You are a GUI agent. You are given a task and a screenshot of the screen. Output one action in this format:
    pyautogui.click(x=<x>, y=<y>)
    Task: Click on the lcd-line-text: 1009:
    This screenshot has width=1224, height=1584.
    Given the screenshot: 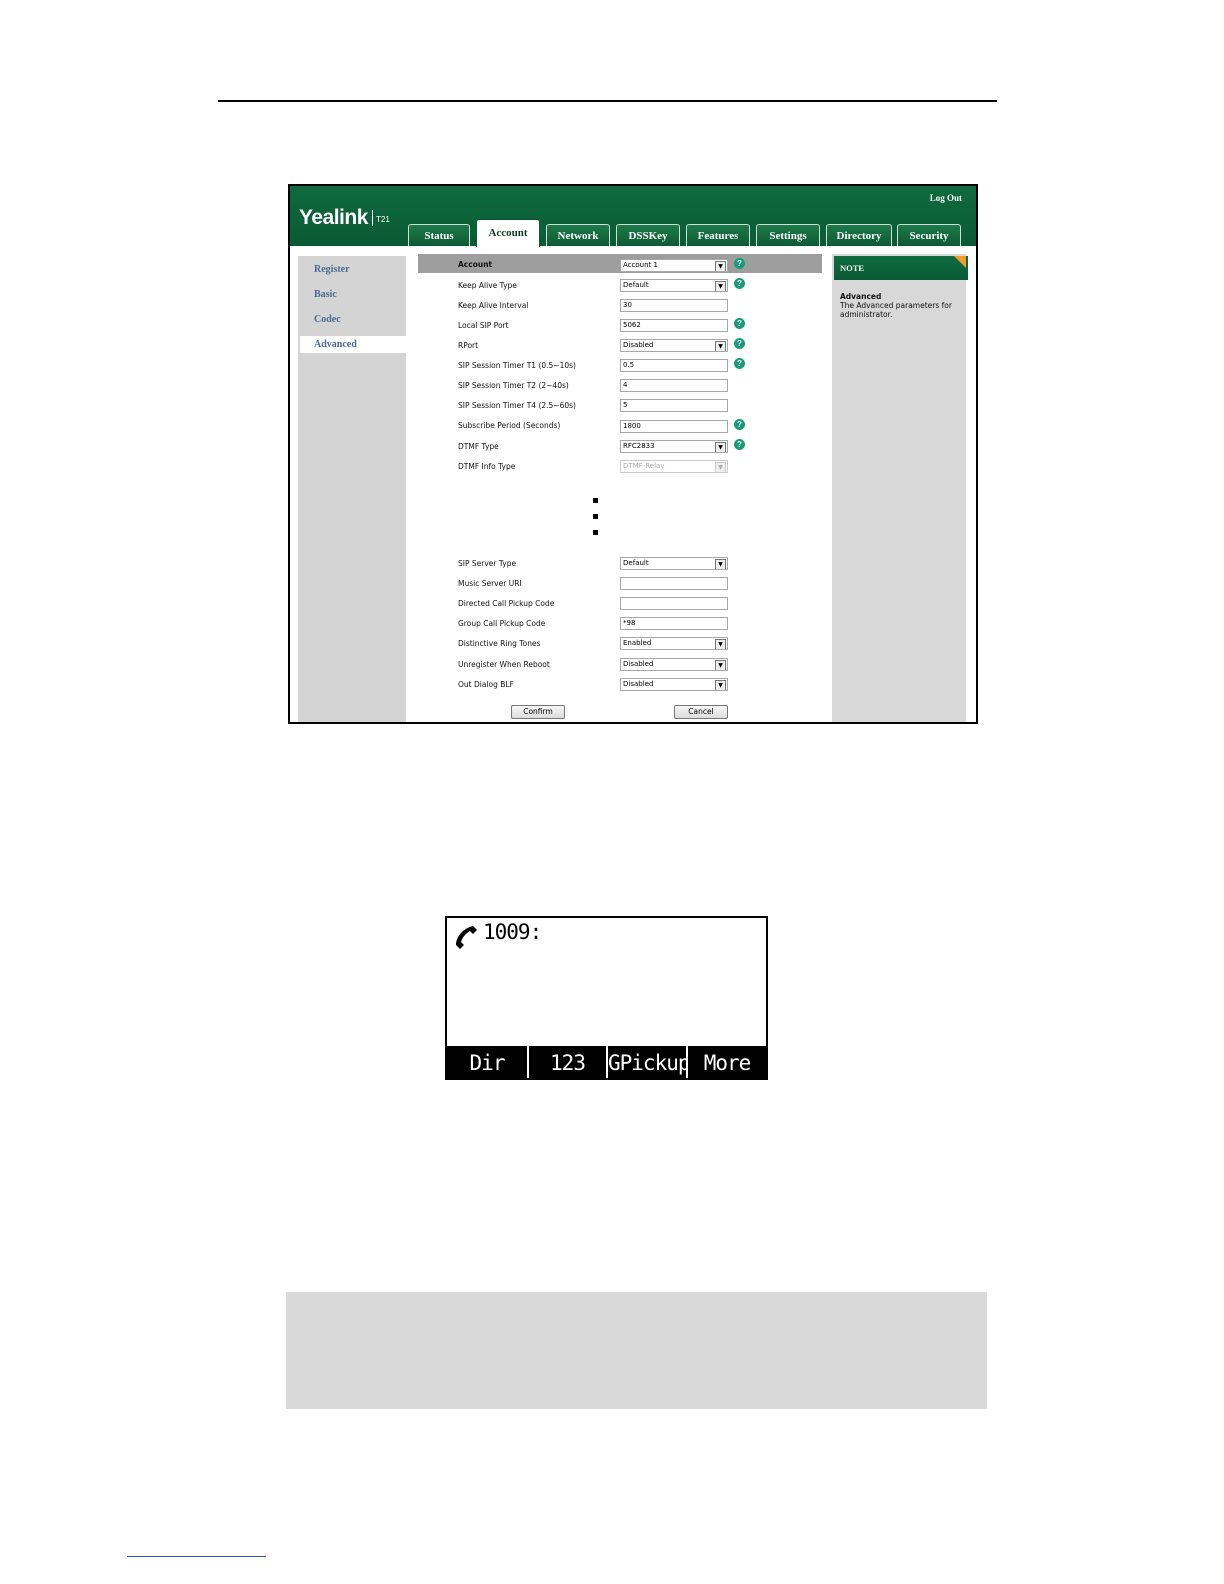 What is the action you would take?
    pyautogui.click(x=512, y=932)
    